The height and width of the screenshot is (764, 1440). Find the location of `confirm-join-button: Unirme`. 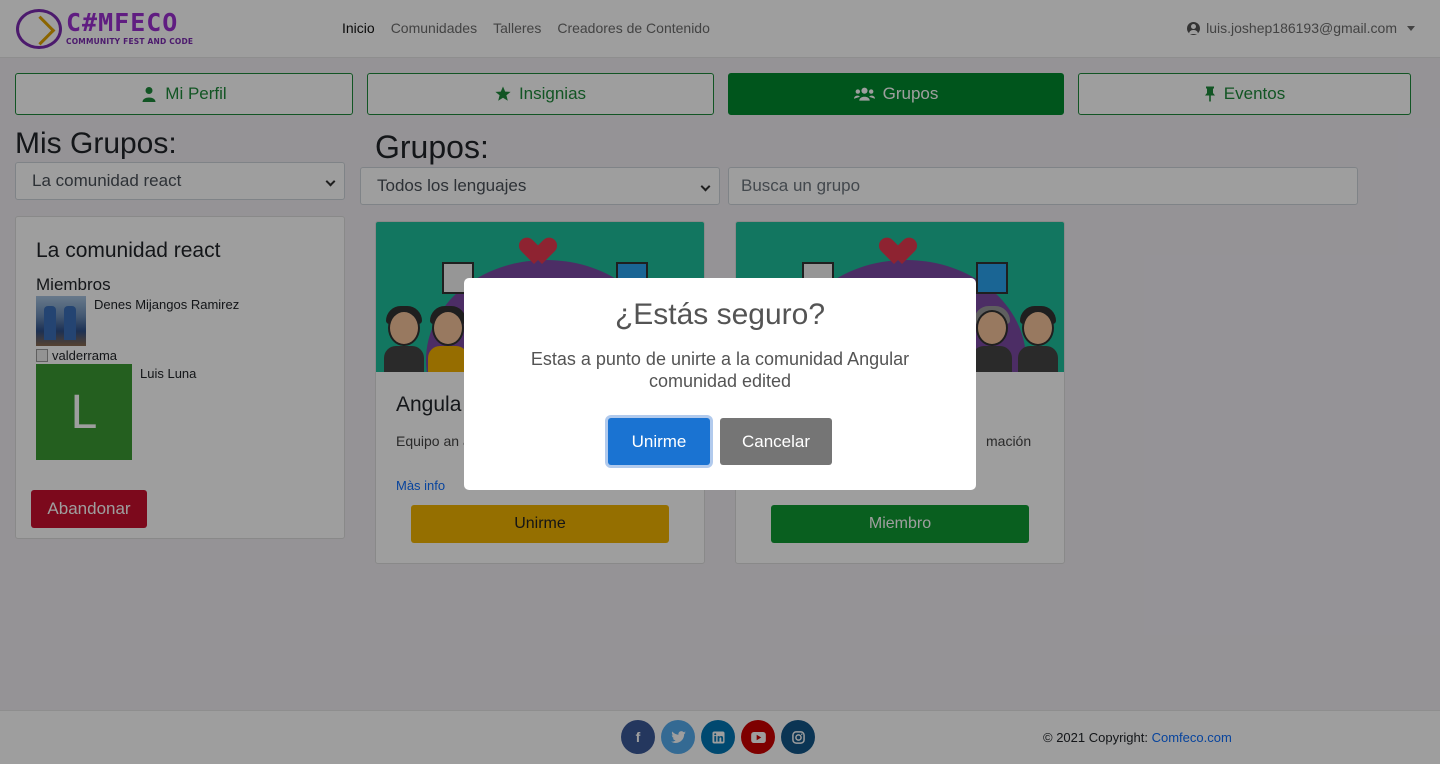

confirm-join-button: Unirme is located at coordinates (659, 441).